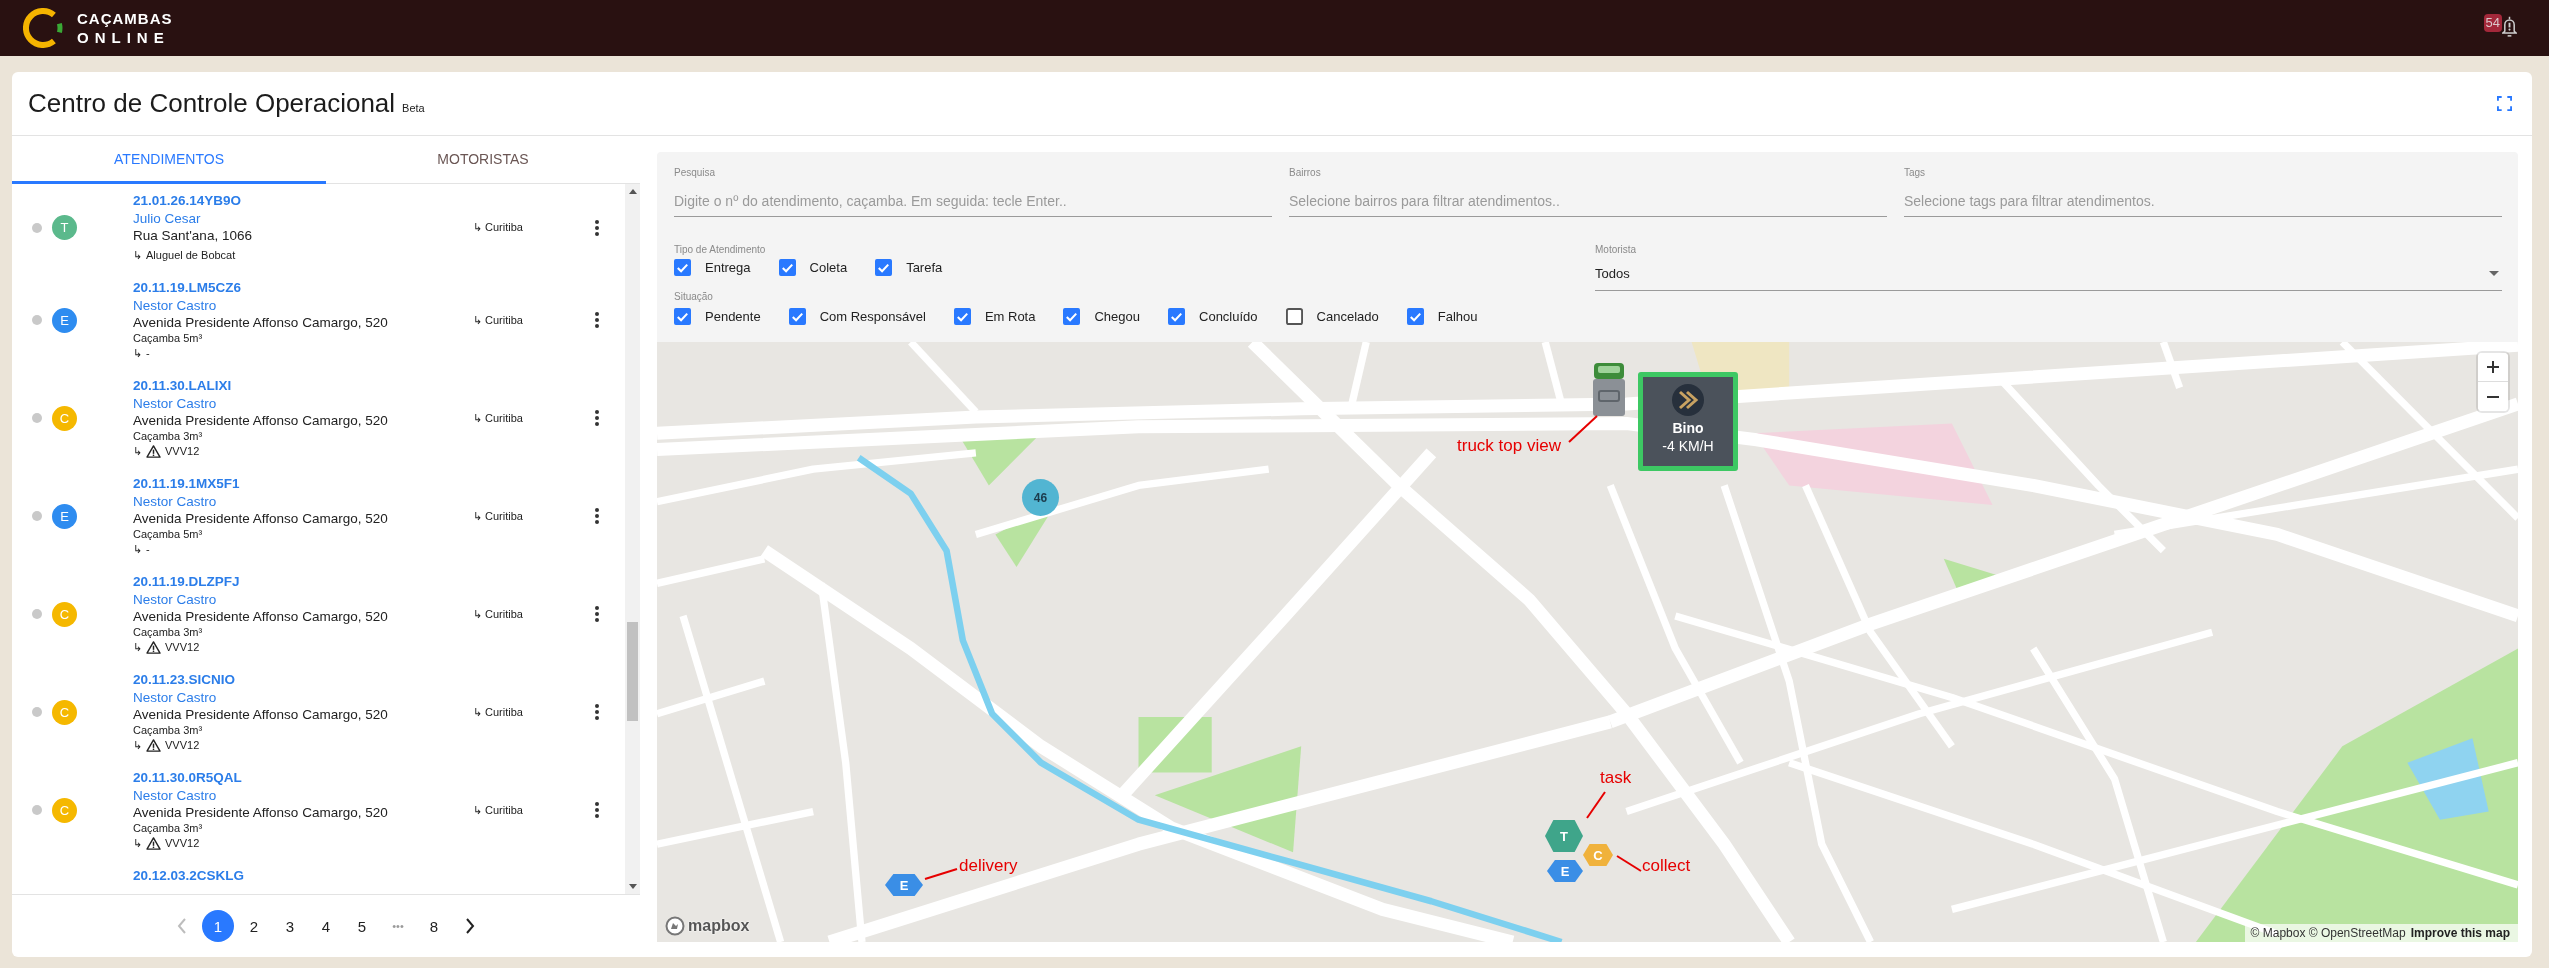  I want to click on vehicle-name: Bino, so click(1688, 428).